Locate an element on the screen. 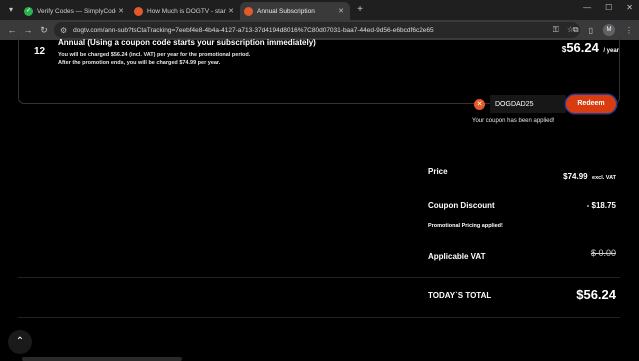 The image size is (639, 361). back-icon: ← is located at coordinates (12, 30).